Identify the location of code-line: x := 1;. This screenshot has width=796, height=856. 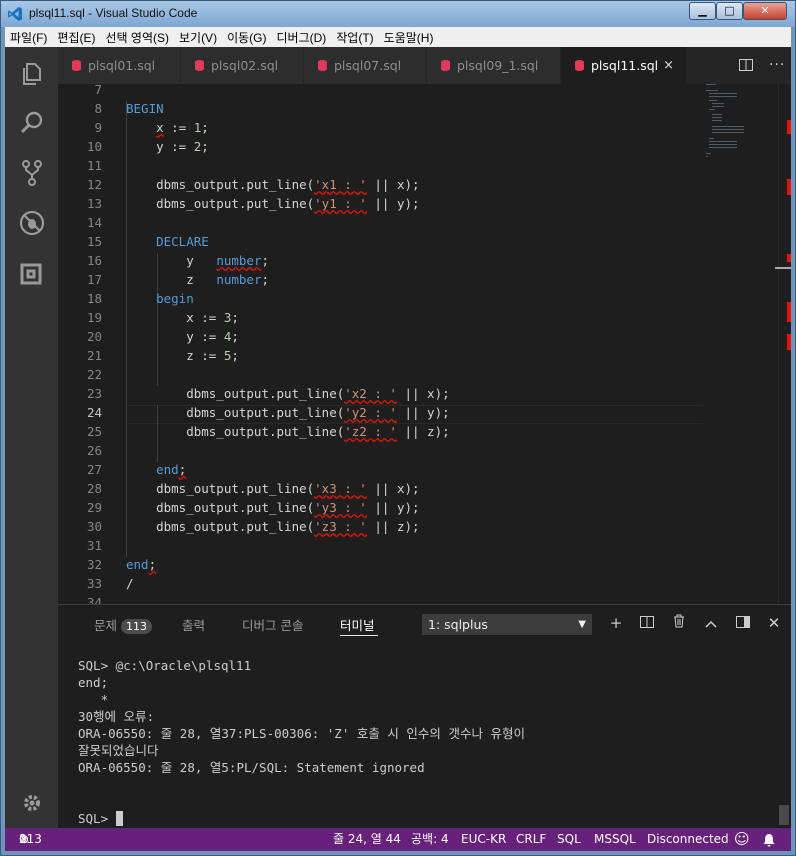
(182, 127).